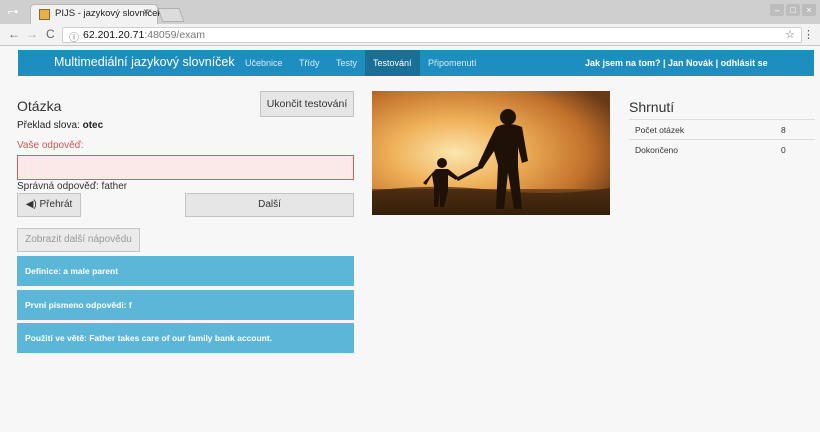 This screenshot has width=820, height=432. I want to click on summary-heading: Shrnutí, so click(652, 107).